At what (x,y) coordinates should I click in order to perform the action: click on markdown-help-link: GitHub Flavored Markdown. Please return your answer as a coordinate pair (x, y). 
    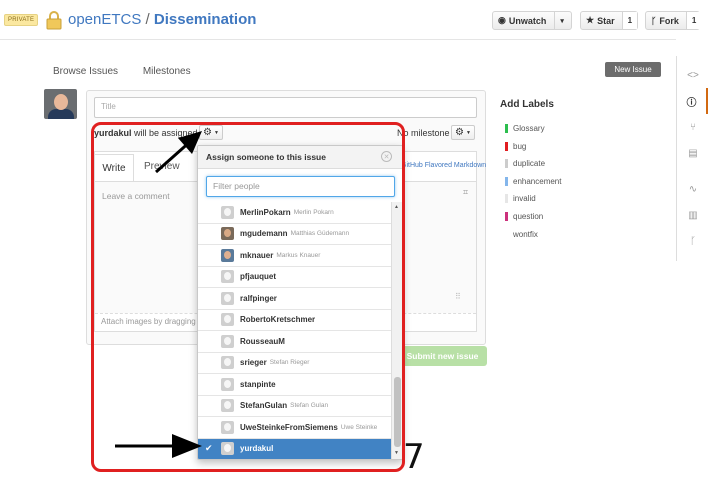
    Looking at the image, I should click on (443, 165).